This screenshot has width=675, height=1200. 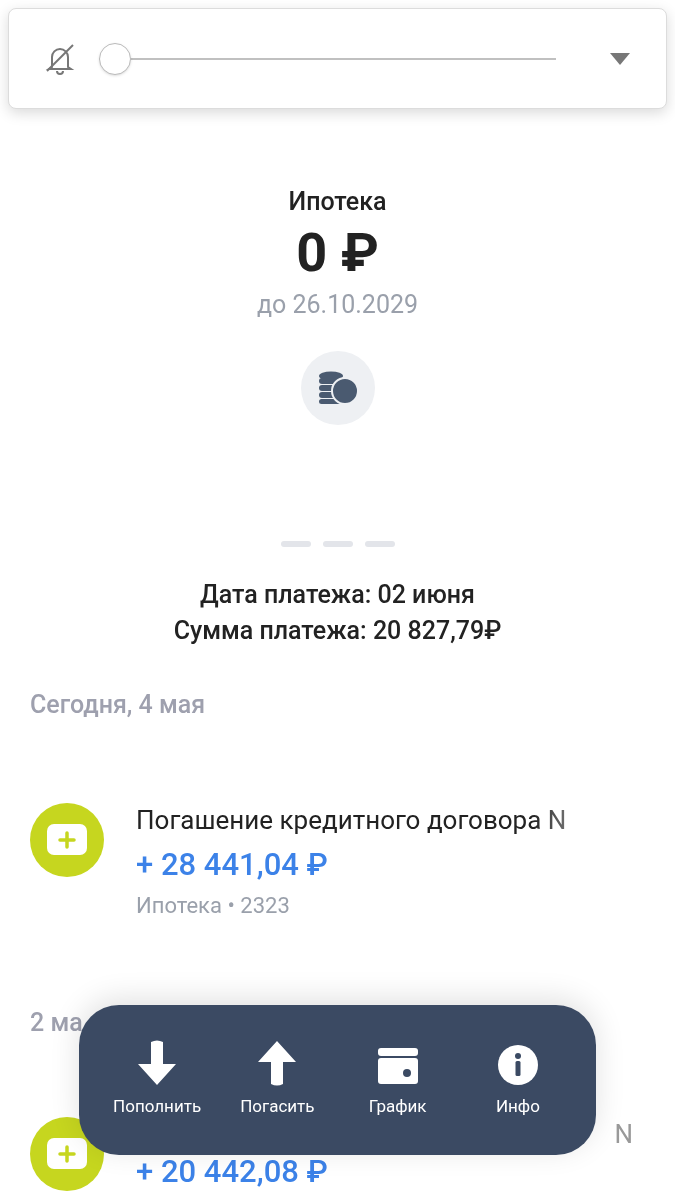 What do you see at coordinates (620, 58) in the screenshot?
I see `dropdown-caret-icon` at bounding box center [620, 58].